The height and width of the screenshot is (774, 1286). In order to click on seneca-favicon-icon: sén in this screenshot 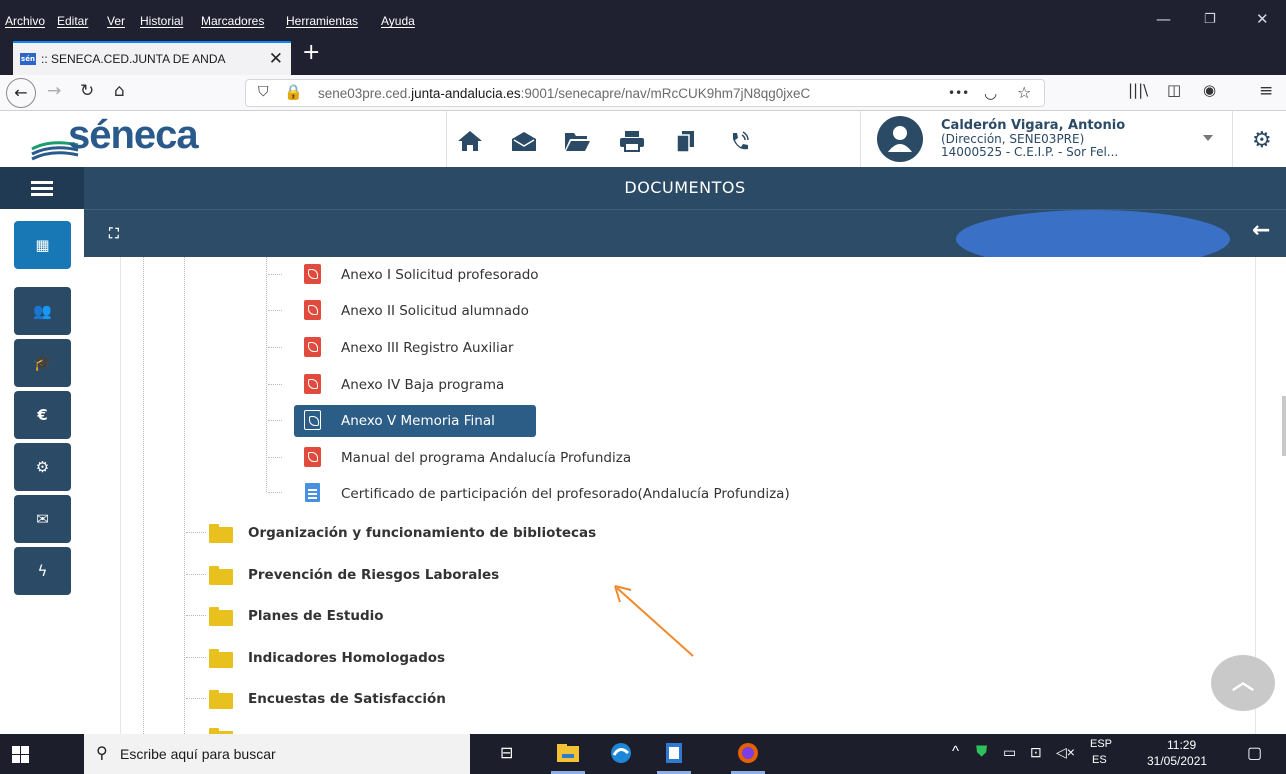, I will do `click(28, 59)`.